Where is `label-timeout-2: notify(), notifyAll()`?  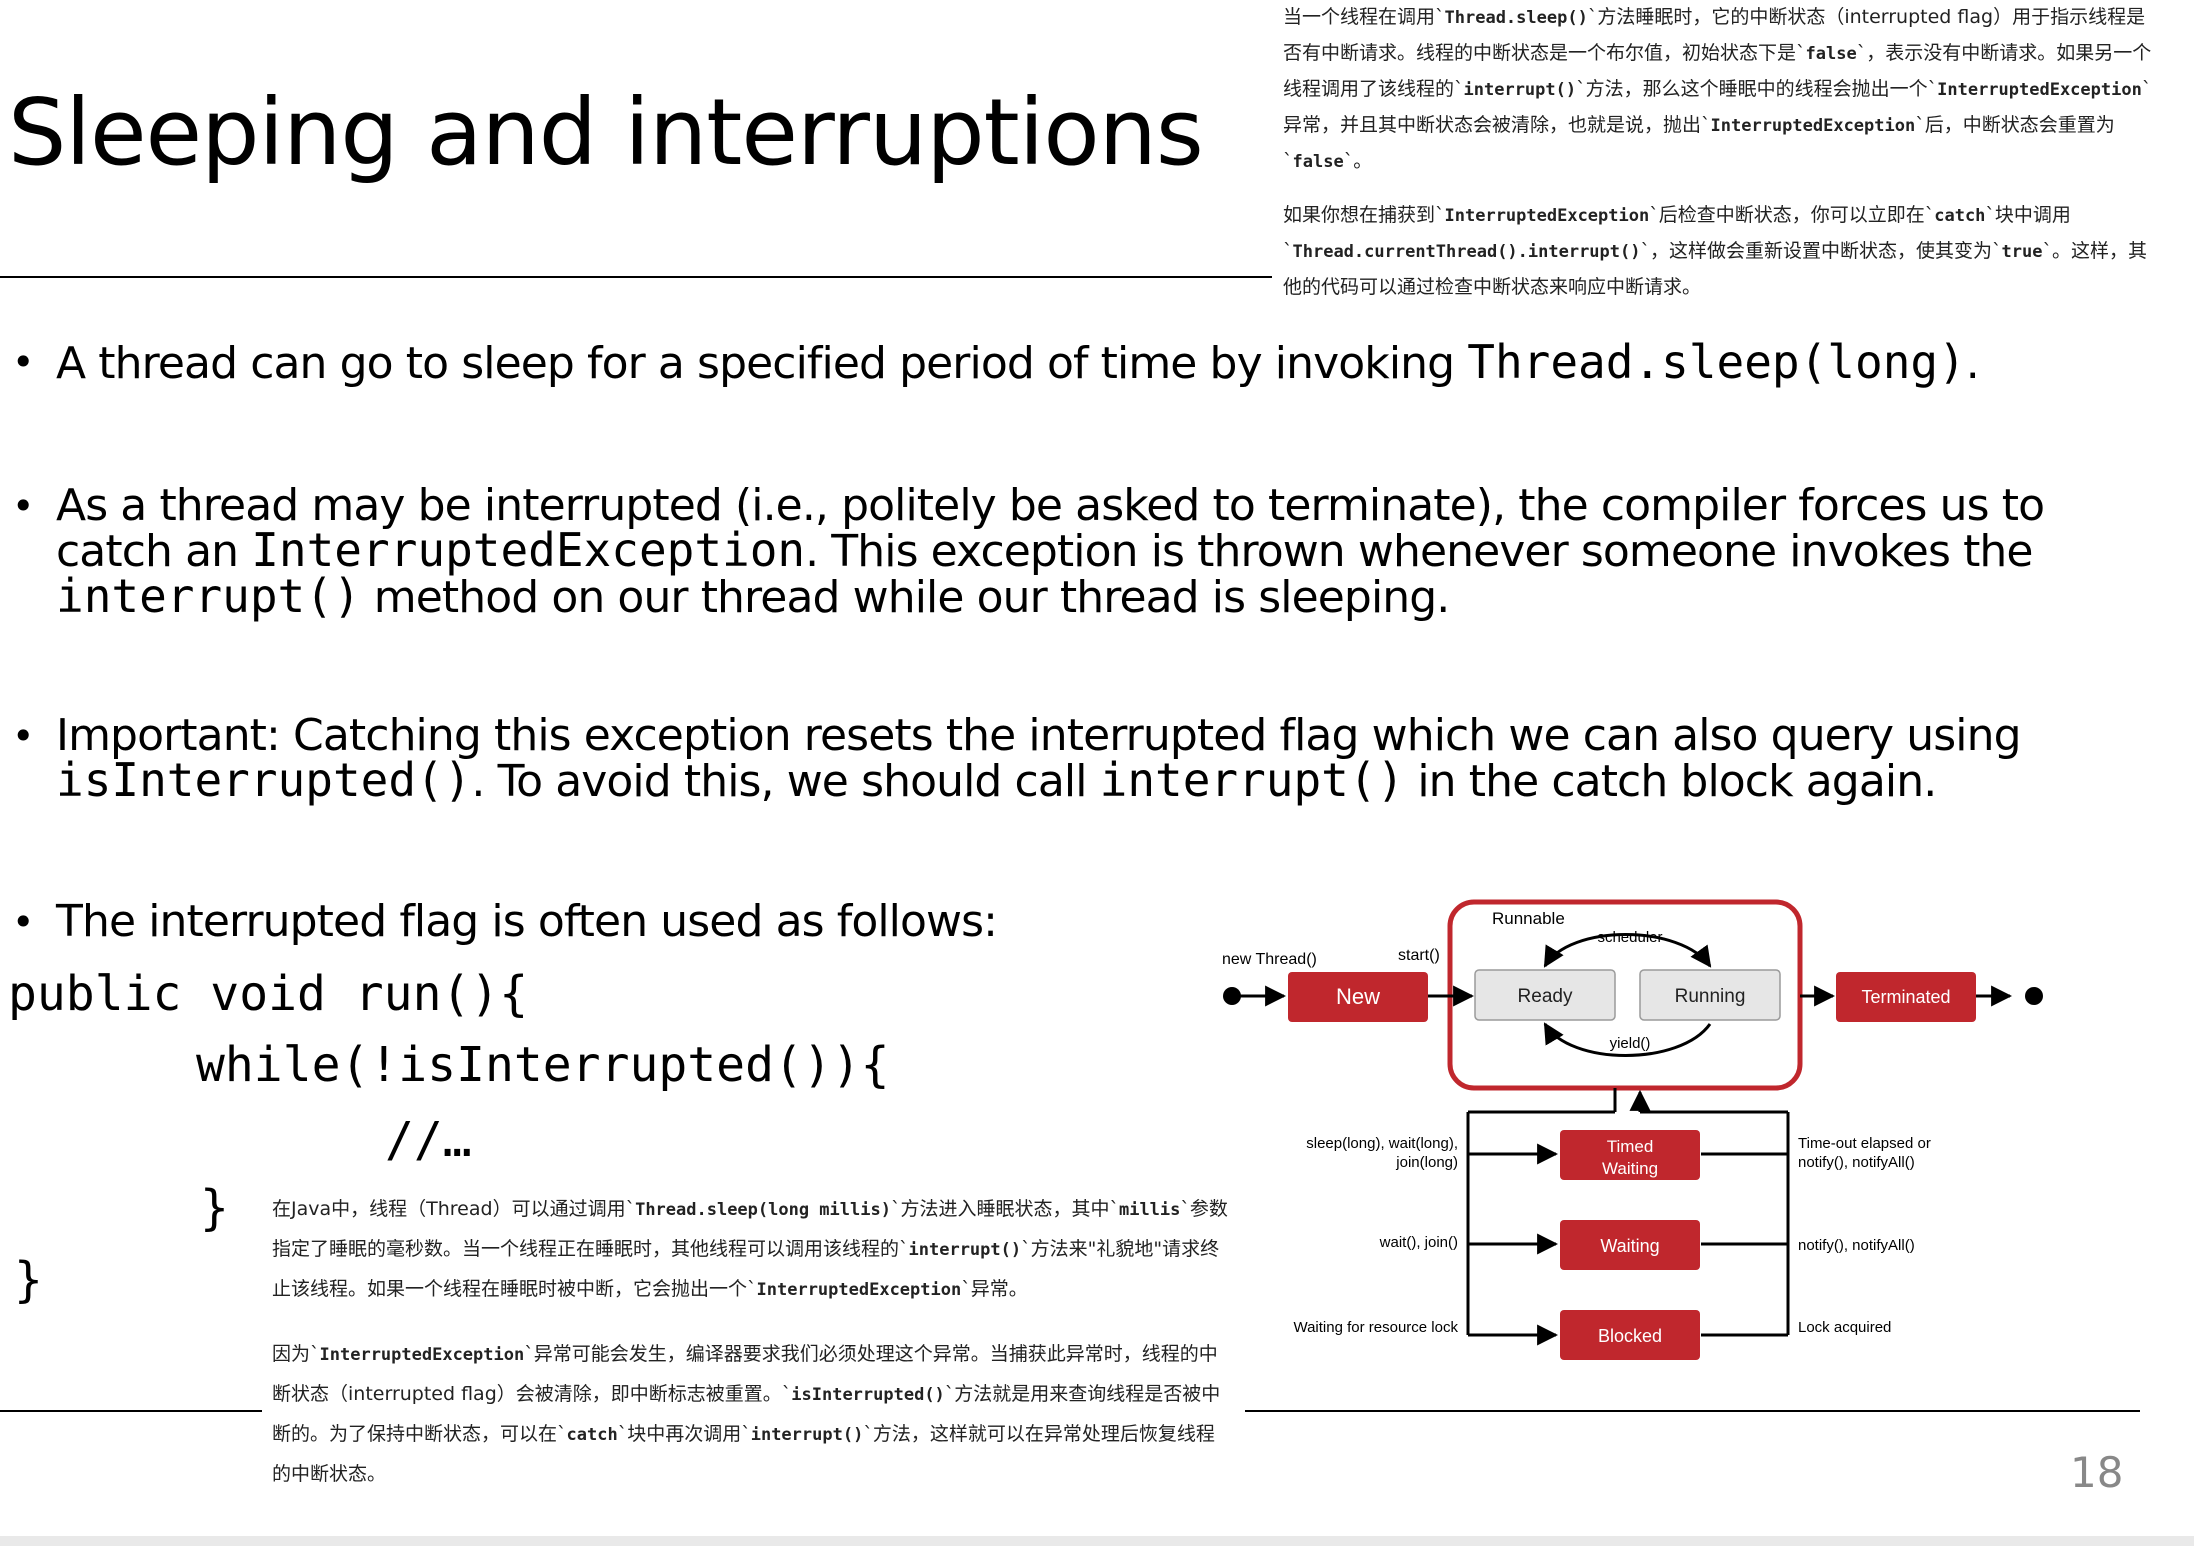
label-timeout-2: notify(), notifyAll() is located at coordinates (1856, 1162).